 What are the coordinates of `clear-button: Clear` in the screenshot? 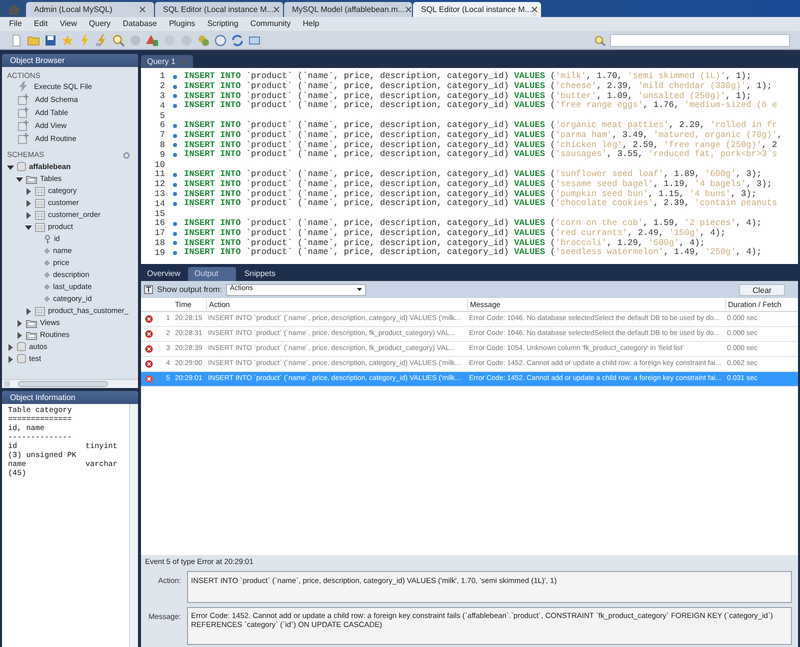 It's located at (762, 290).